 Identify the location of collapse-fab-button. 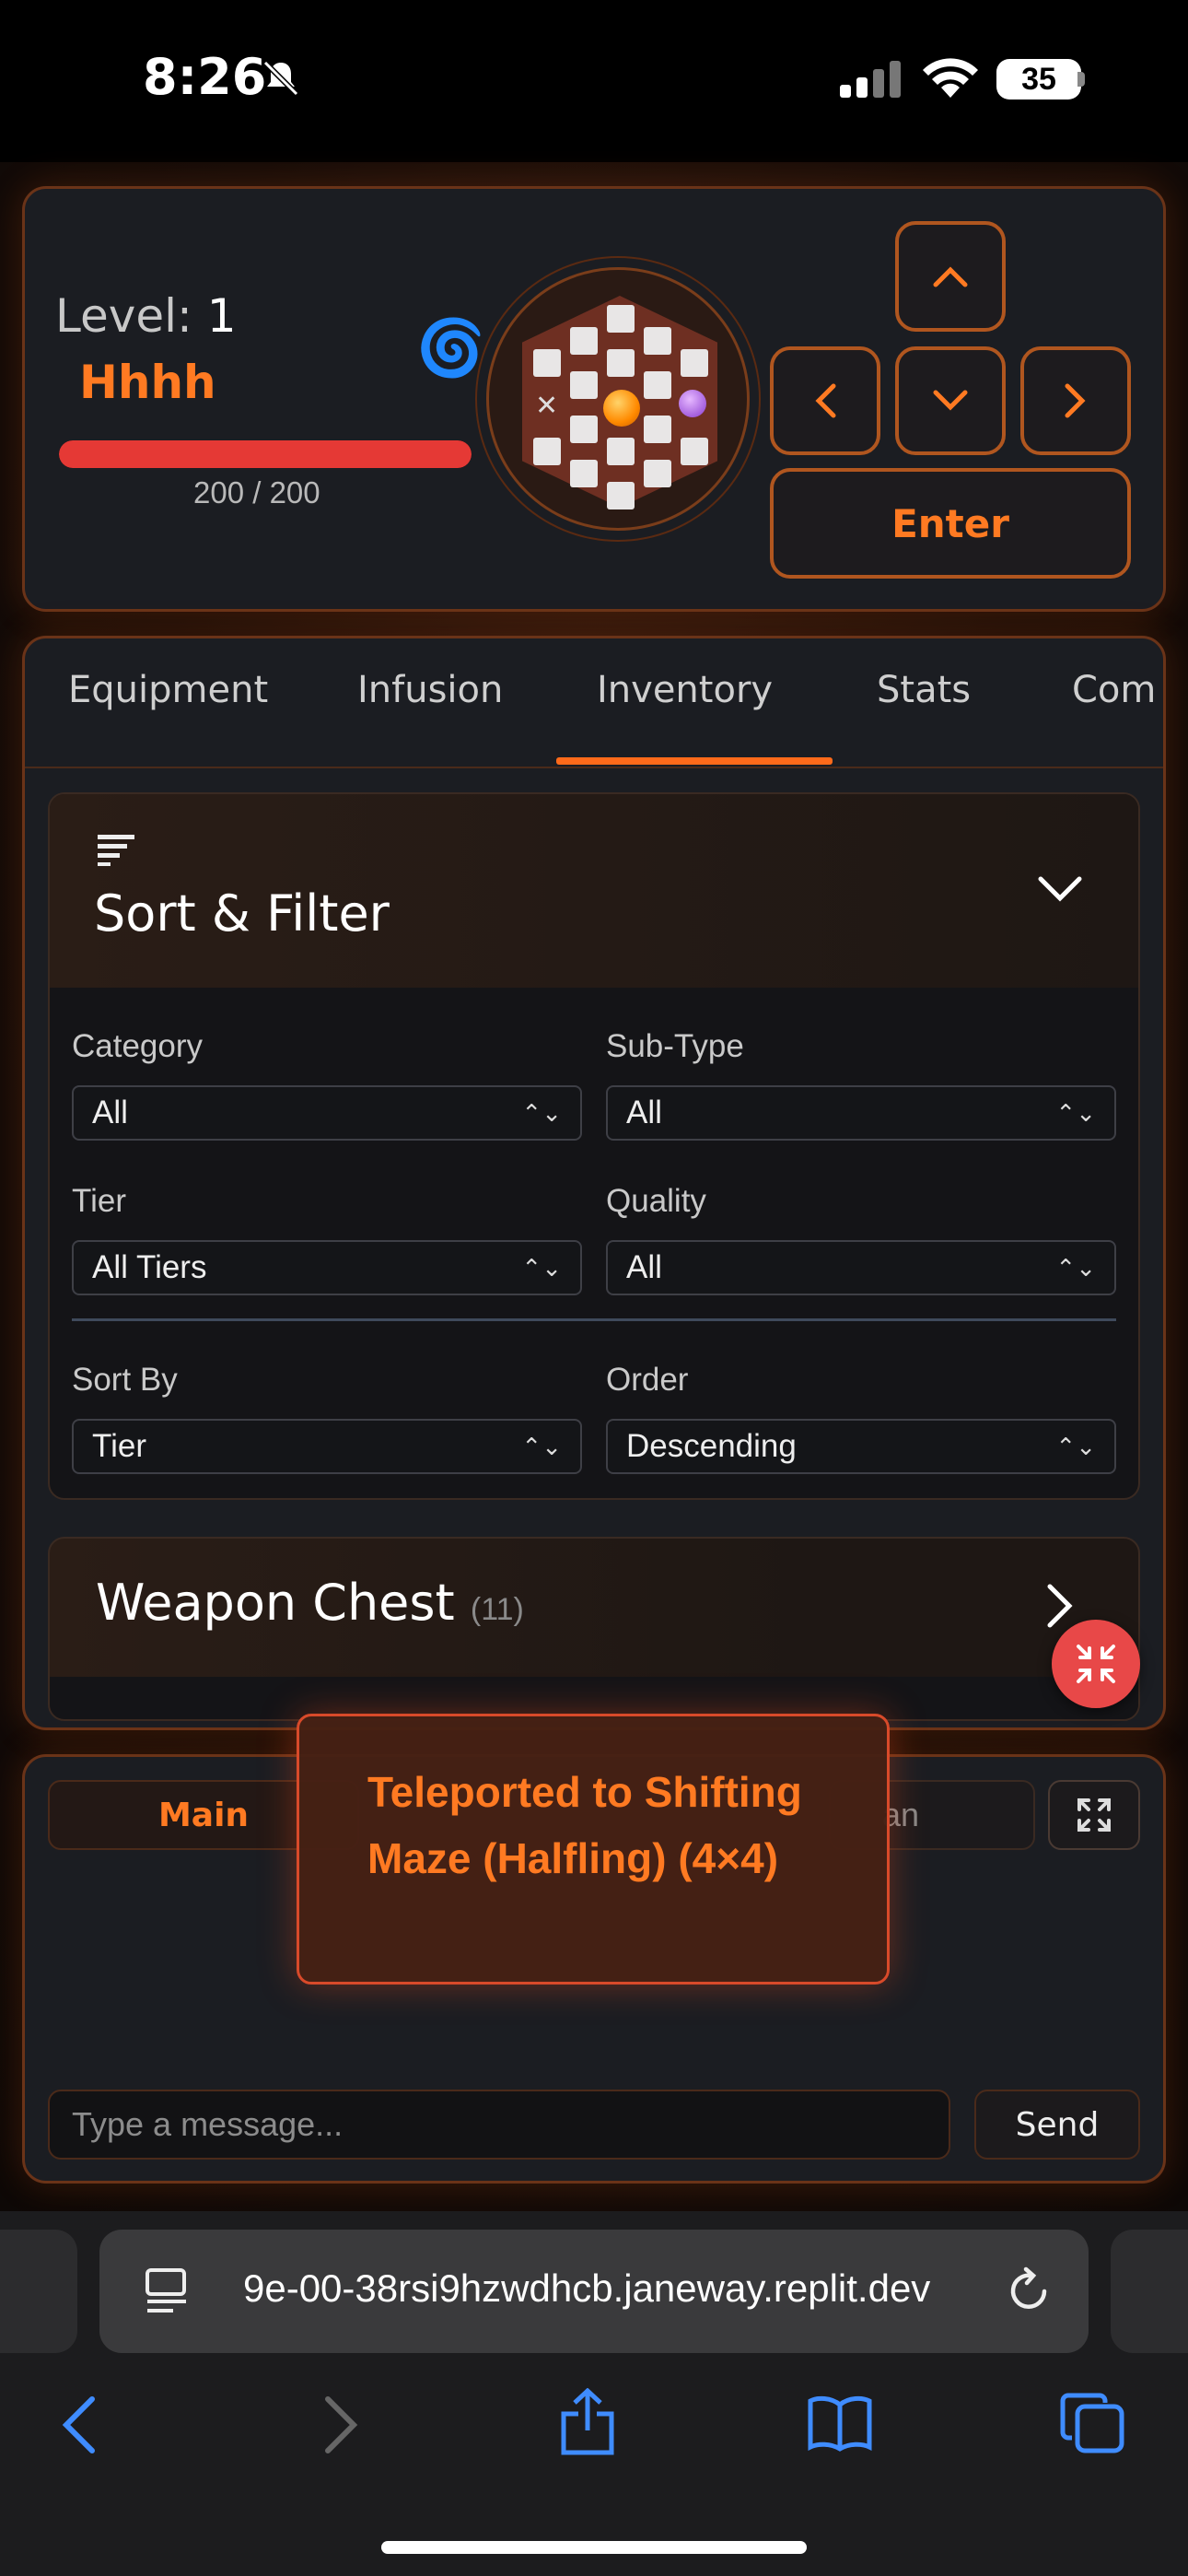
(1096, 1664).